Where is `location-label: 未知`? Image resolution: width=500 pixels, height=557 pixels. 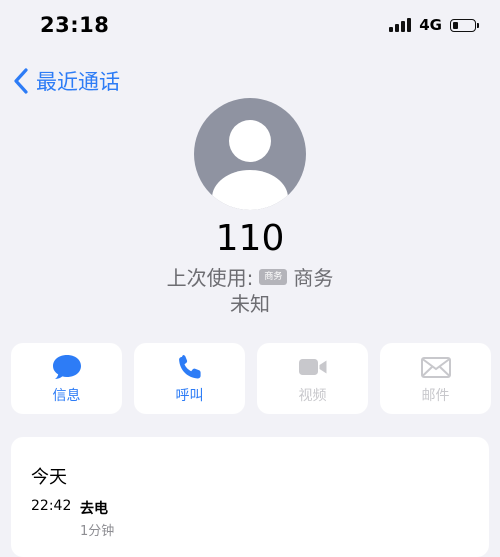 location-label: 未知 is located at coordinates (250, 304).